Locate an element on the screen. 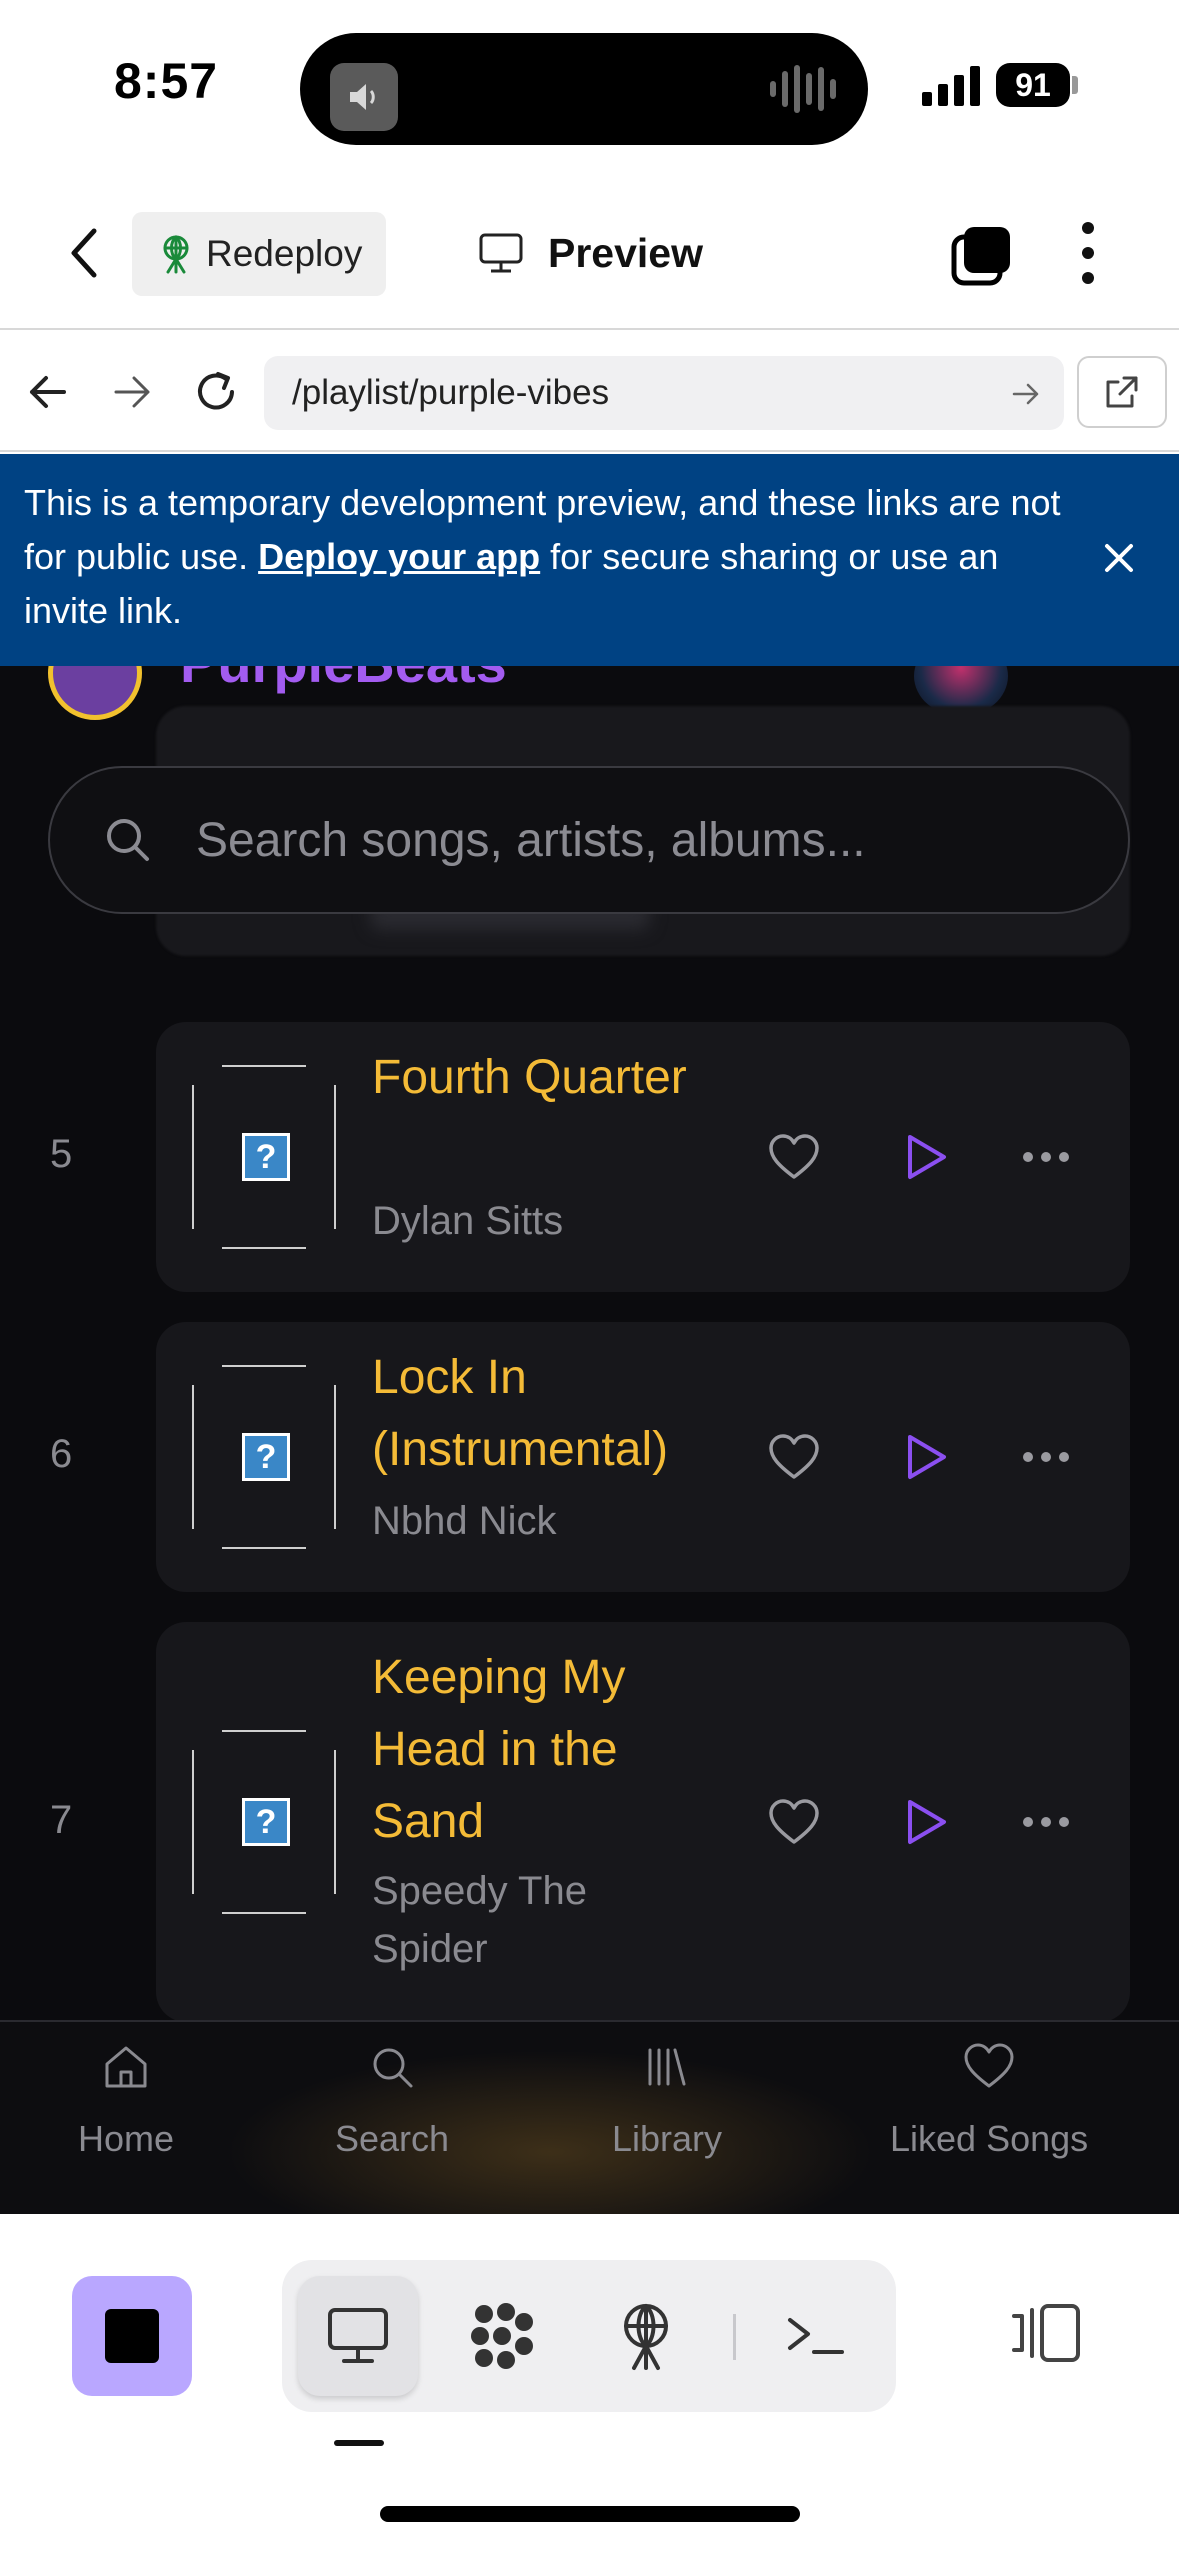 This screenshot has width=1179, height=2556. apps-tool-button is located at coordinates (502, 2336).